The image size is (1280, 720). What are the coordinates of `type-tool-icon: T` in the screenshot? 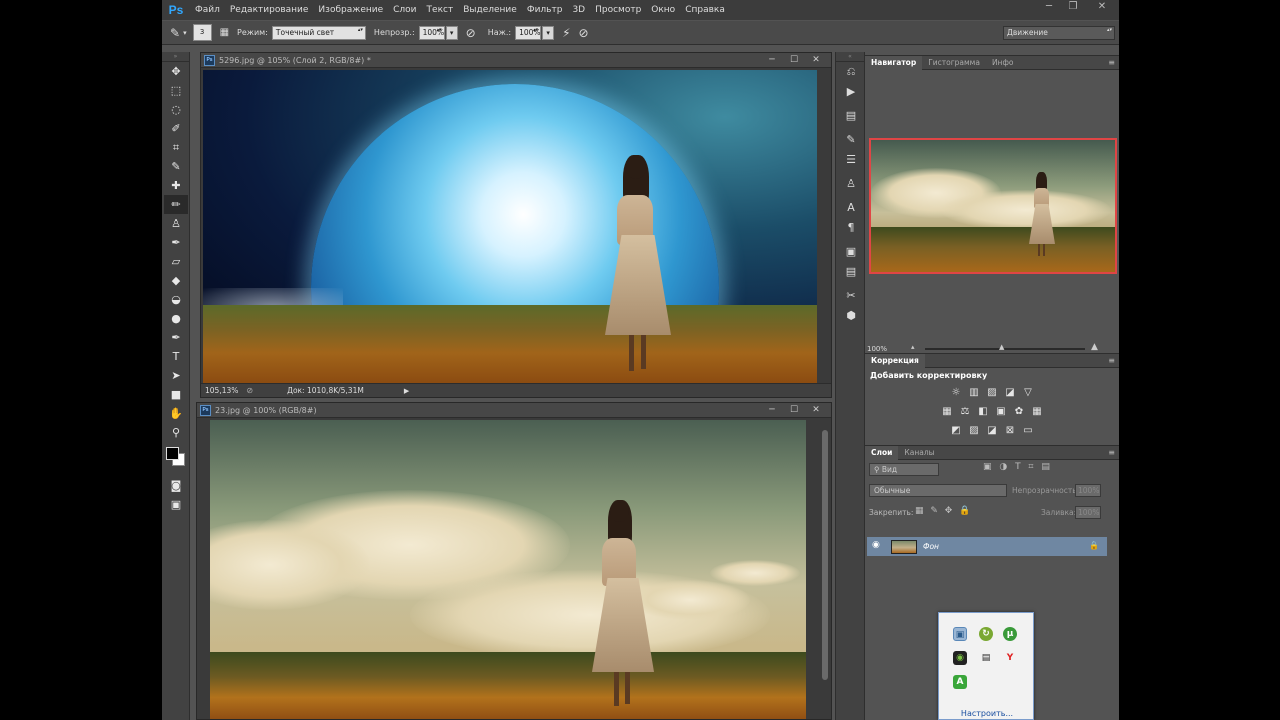 It's located at (176, 356).